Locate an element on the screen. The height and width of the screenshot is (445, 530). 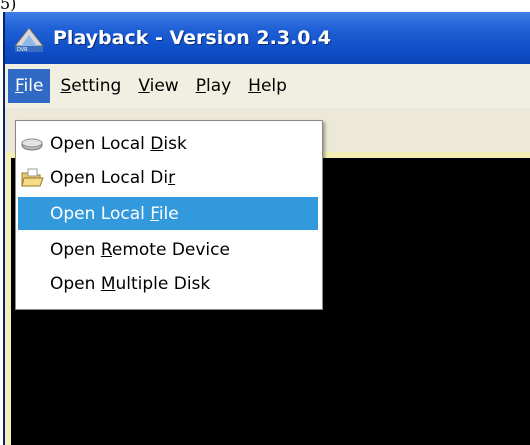
menu-item-label: Open Local Disk is located at coordinates (116, 144).